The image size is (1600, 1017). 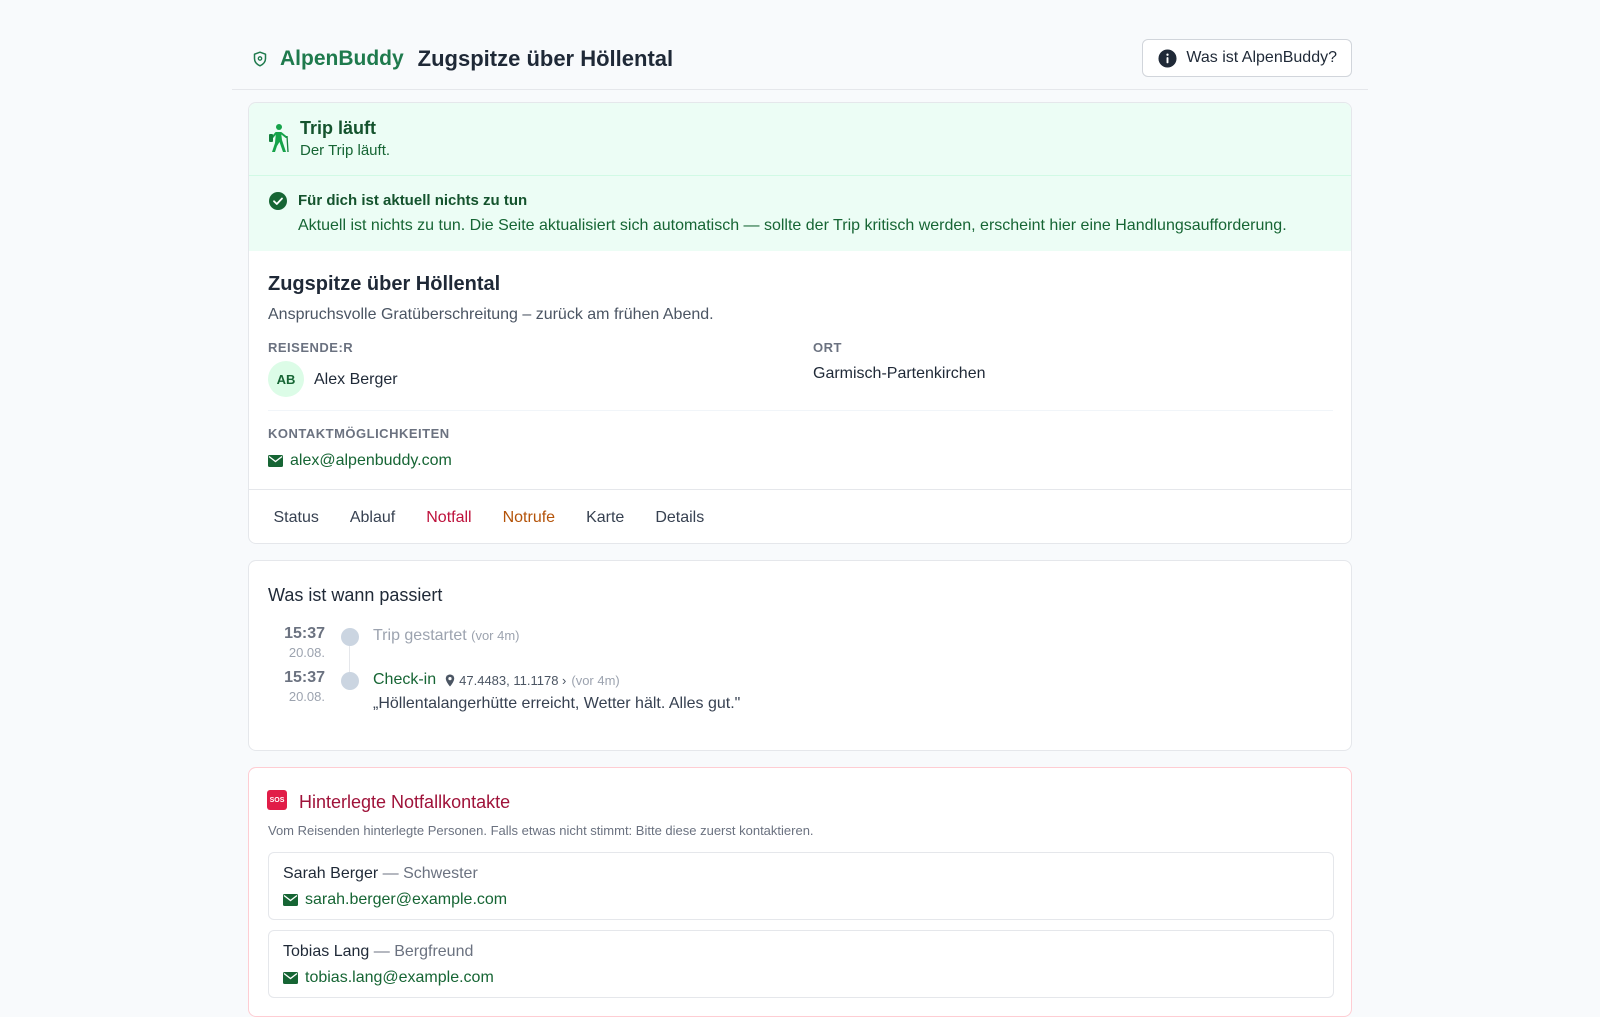 I want to click on timeline-connector, so click(x=349, y=660).